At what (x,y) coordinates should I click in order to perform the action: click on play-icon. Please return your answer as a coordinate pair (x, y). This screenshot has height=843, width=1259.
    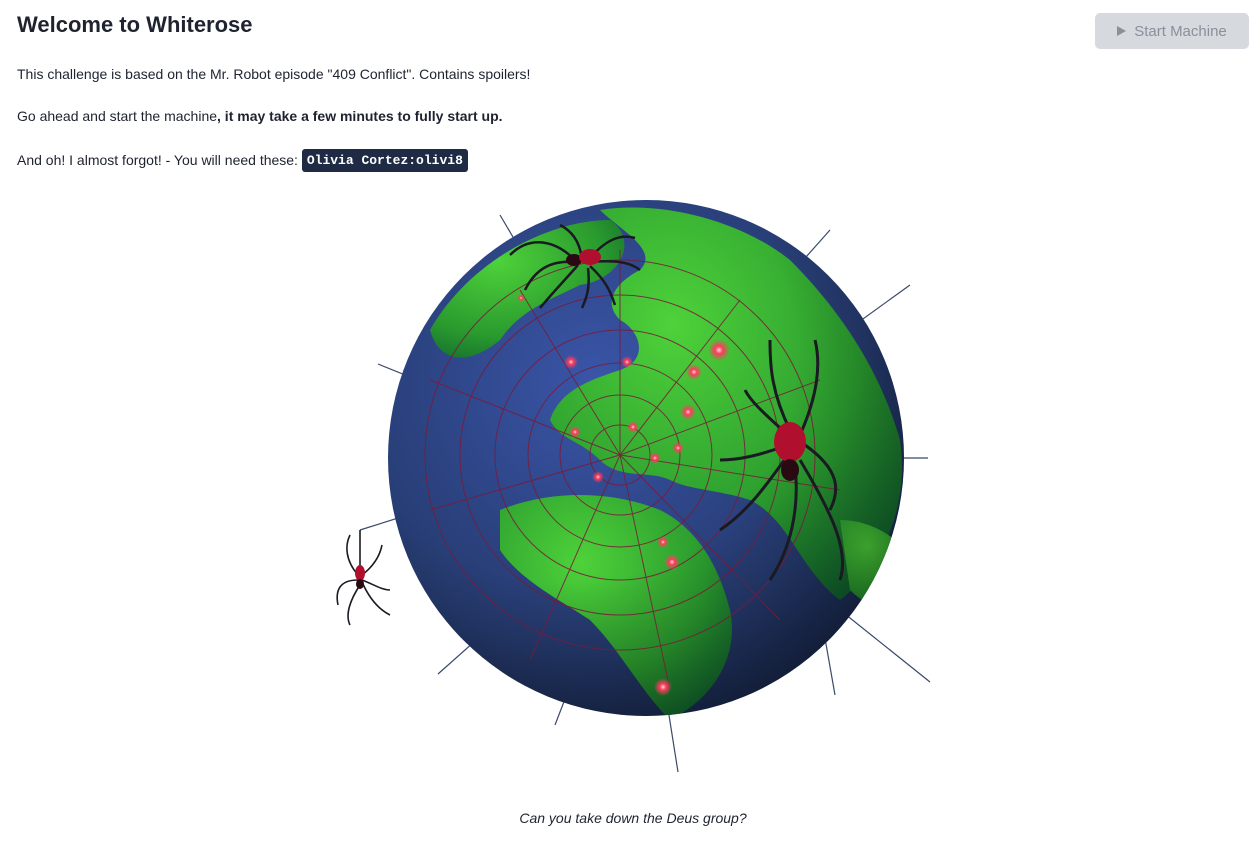
    Looking at the image, I should click on (1122, 31).